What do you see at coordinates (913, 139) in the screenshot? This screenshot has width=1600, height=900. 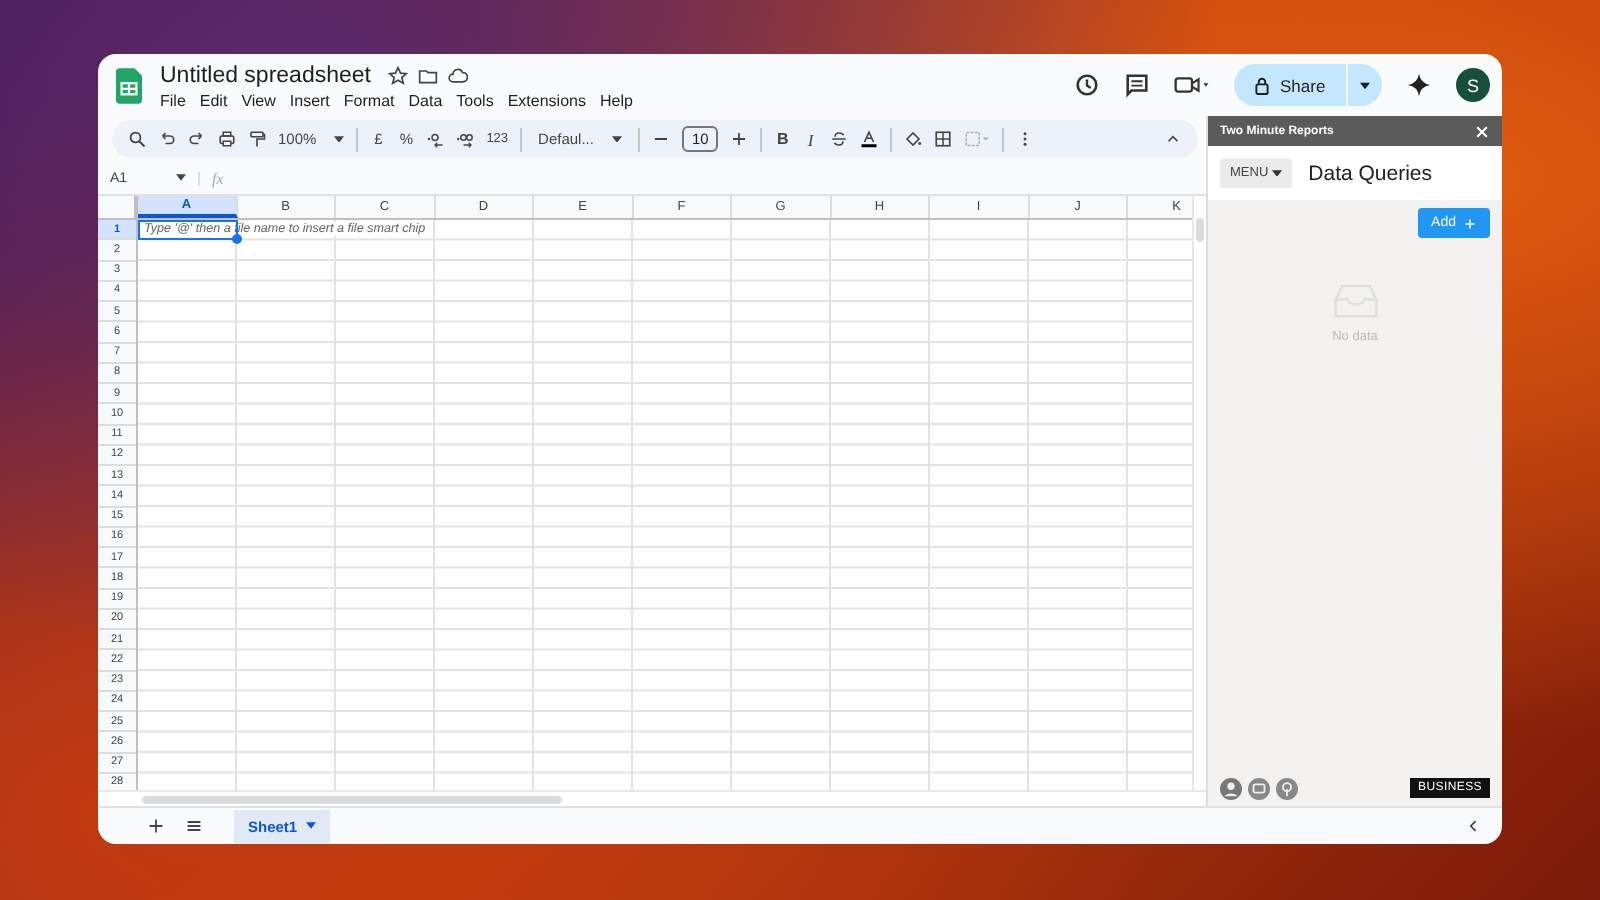 I see `fill-color-icon` at bounding box center [913, 139].